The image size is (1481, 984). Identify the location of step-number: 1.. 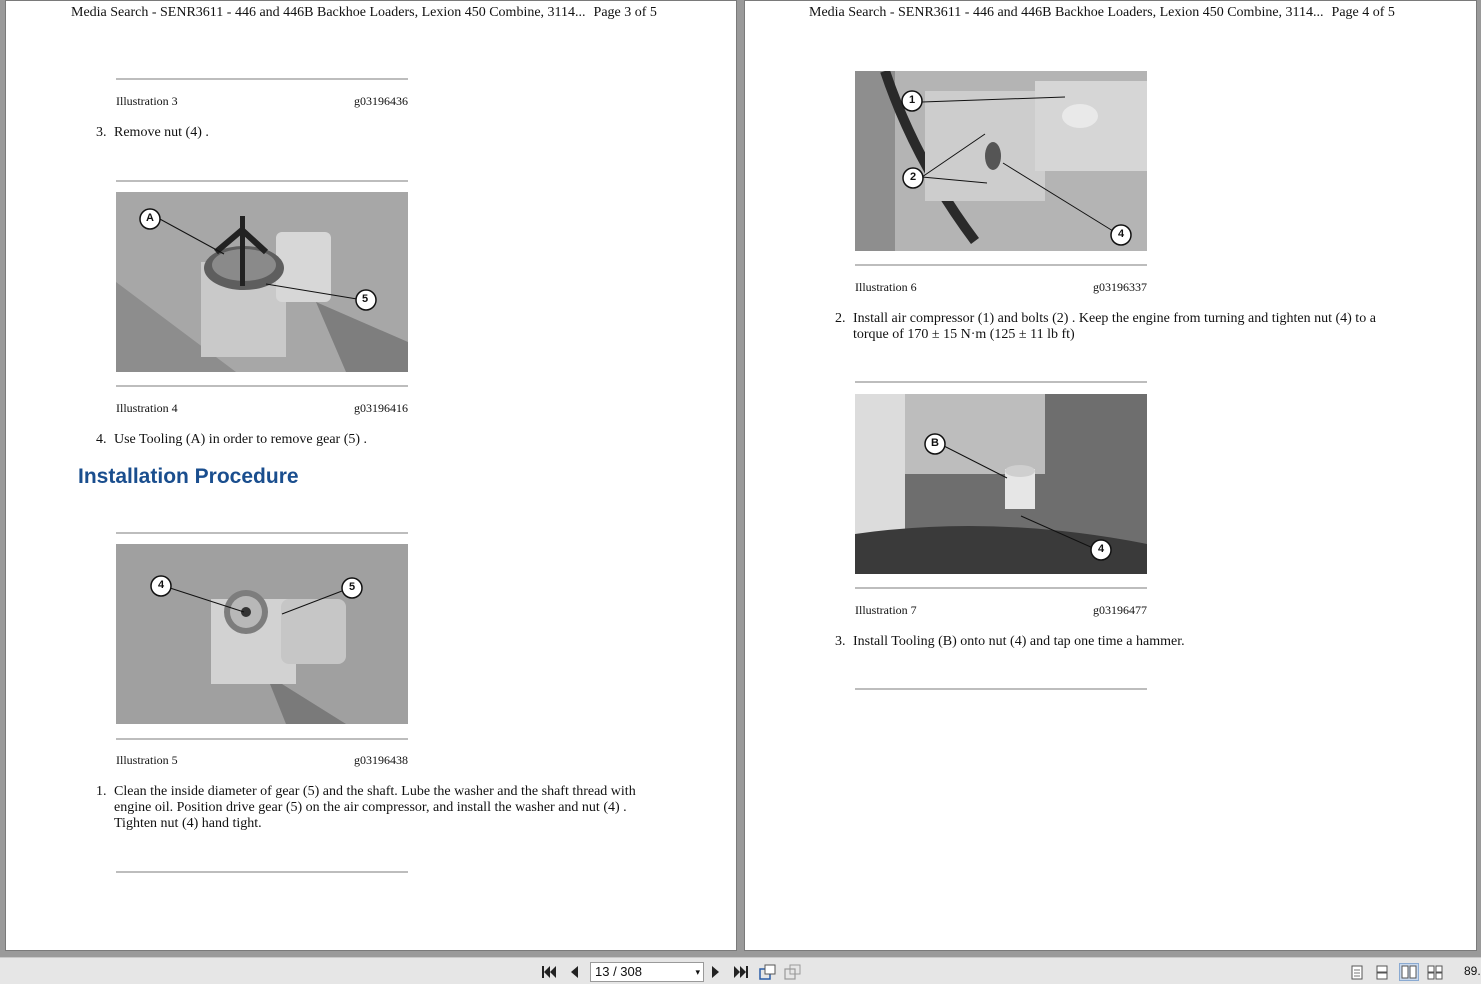
(101, 791).